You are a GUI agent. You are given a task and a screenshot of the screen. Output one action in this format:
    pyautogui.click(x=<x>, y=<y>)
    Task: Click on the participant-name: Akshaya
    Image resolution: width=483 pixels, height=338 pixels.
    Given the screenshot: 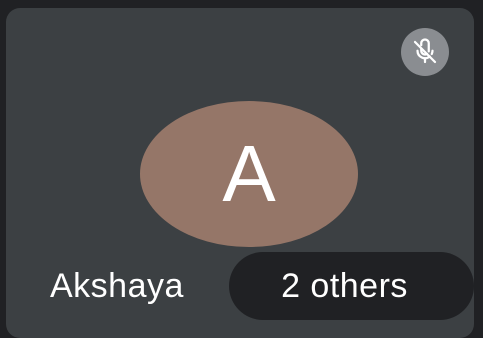 What is the action you would take?
    pyautogui.click(x=117, y=286)
    